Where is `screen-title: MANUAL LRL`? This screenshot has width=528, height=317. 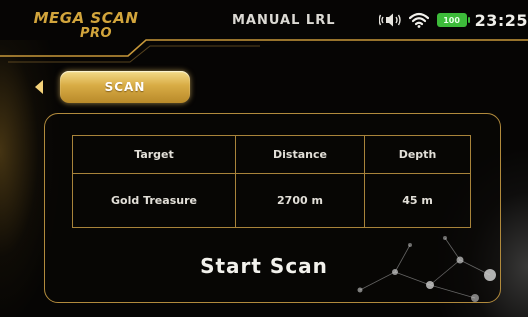
screen-title: MANUAL LRL is located at coordinates (284, 20).